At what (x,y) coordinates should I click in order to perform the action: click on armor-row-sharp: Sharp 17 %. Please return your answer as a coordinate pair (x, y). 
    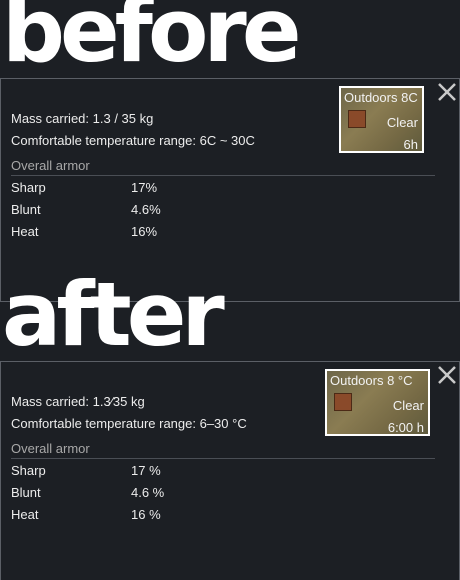
    Looking at the image, I should click on (161, 472).